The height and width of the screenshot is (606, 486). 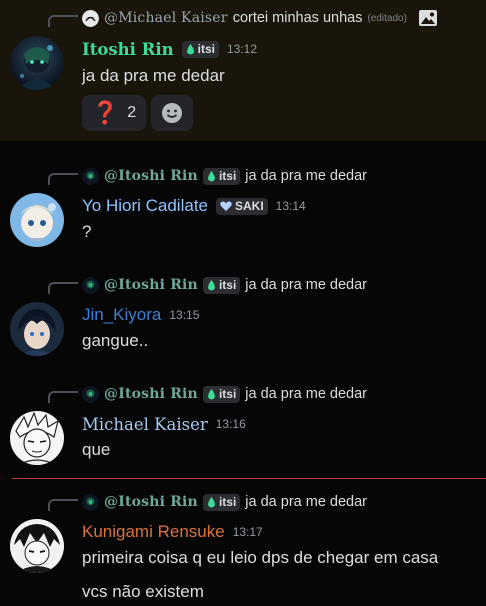 What do you see at coordinates (290, 206) in the screenshot?
I see `timestamp: 13:14` at bounding box center [290, 206].